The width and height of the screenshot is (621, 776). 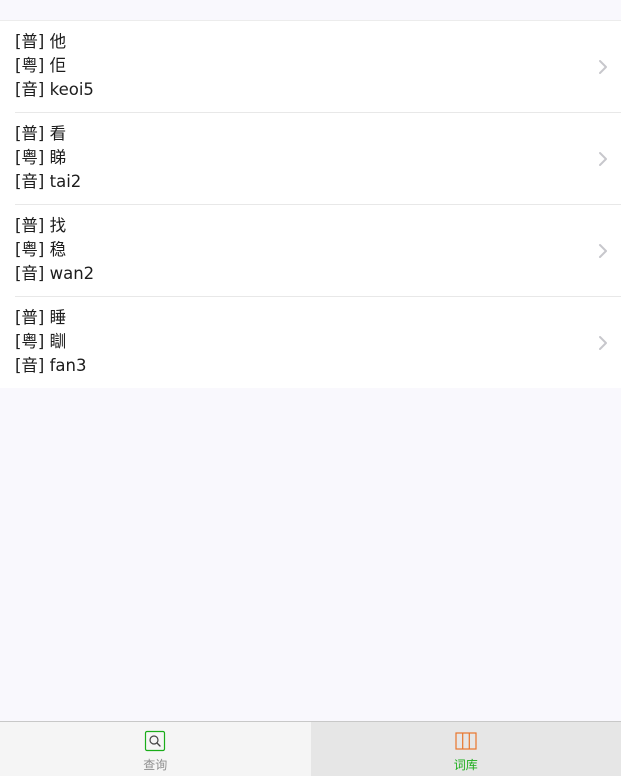 I want to click on putonghua-word: [普] 找, so click(x=41, y=225).